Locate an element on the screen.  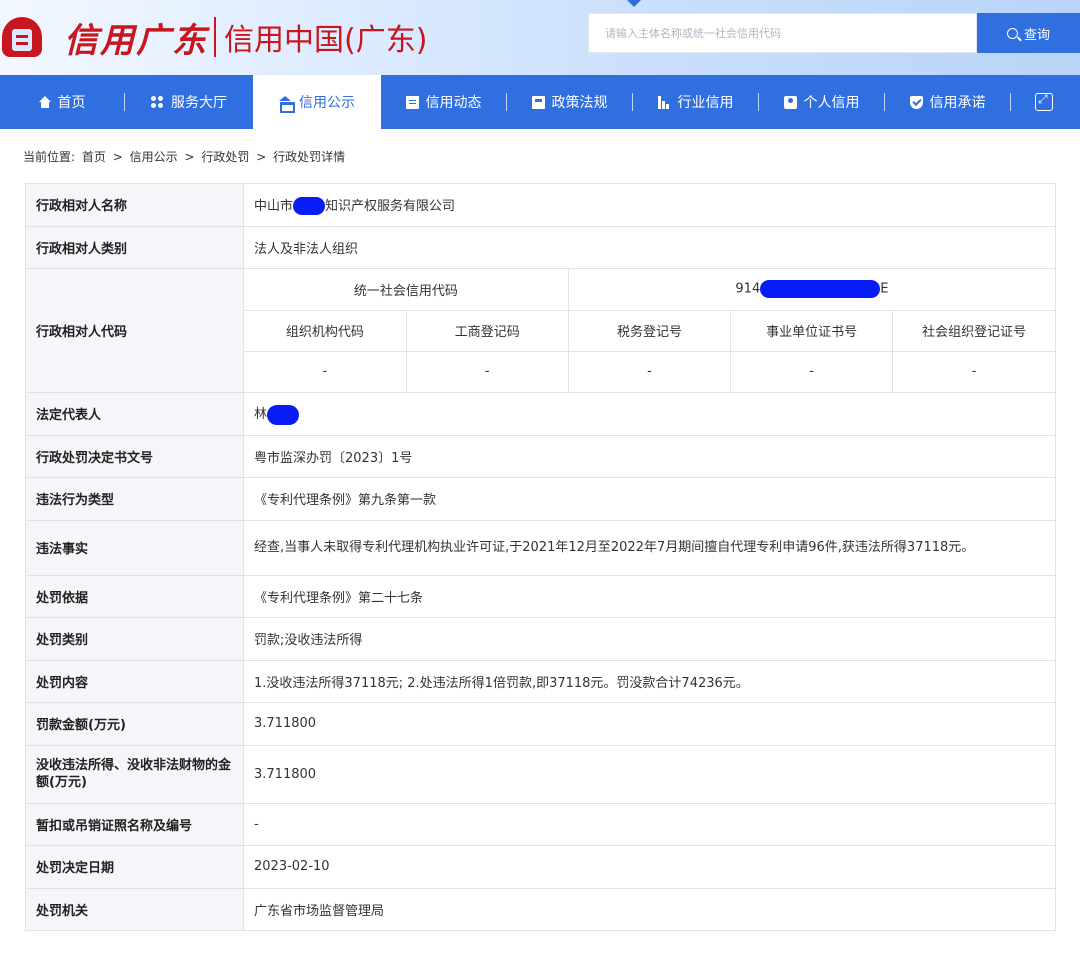
search-button: 查询 is located at coordinates (1028, 33).